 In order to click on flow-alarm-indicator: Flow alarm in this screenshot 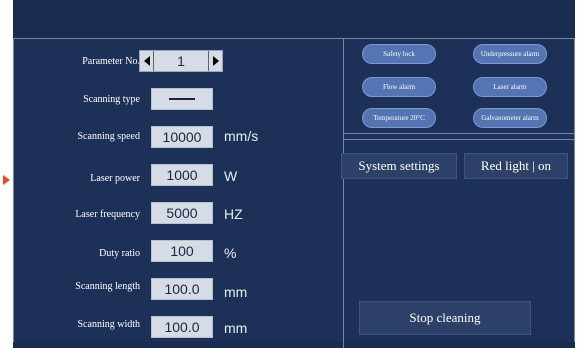, I will do `click(399, 87)`.